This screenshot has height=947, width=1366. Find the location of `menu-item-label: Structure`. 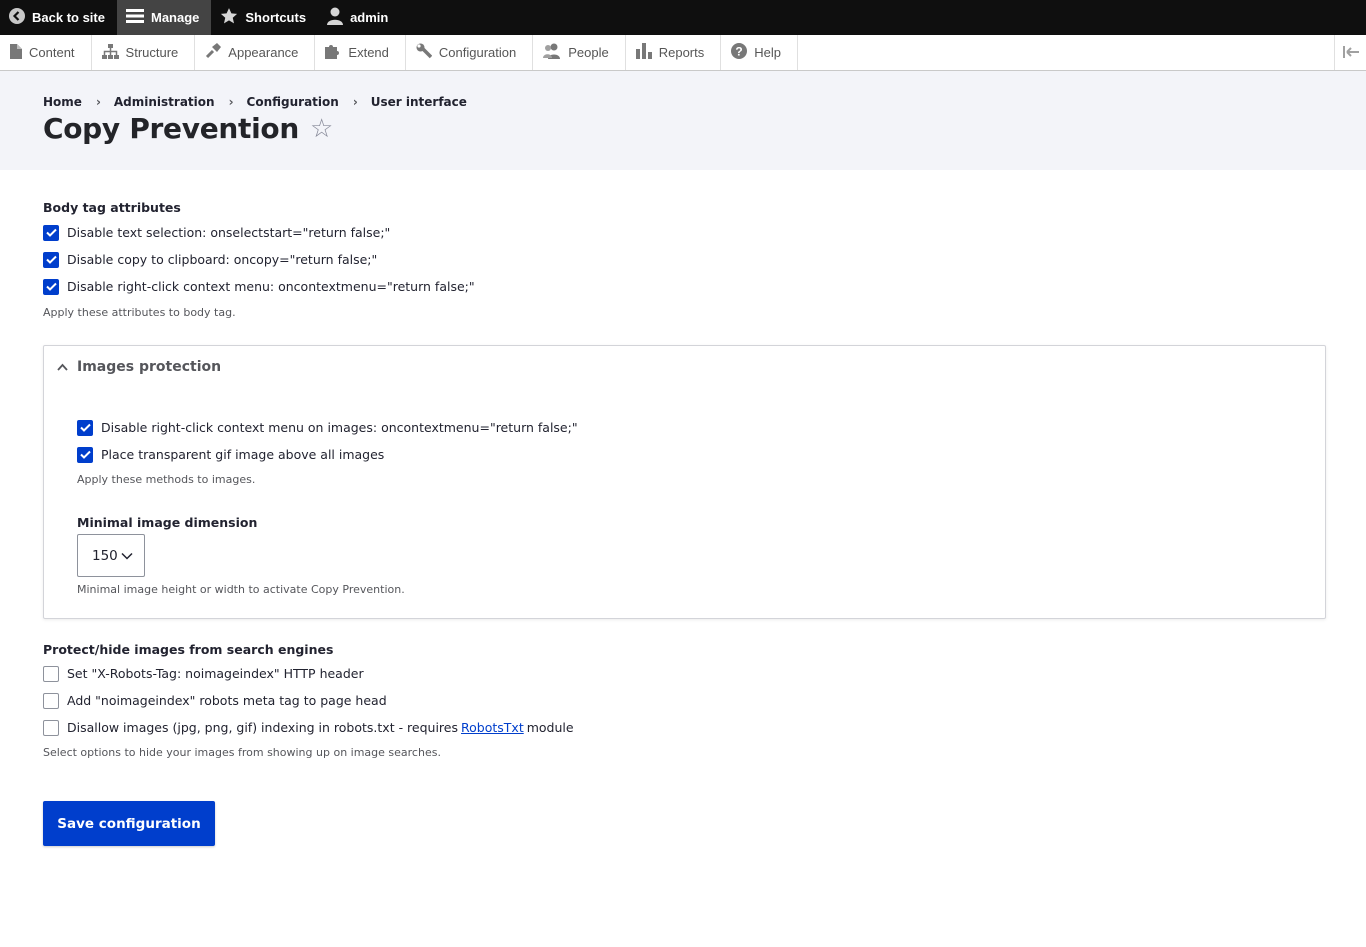

menu-item-label: Structure is located at coordinates (152, 52).